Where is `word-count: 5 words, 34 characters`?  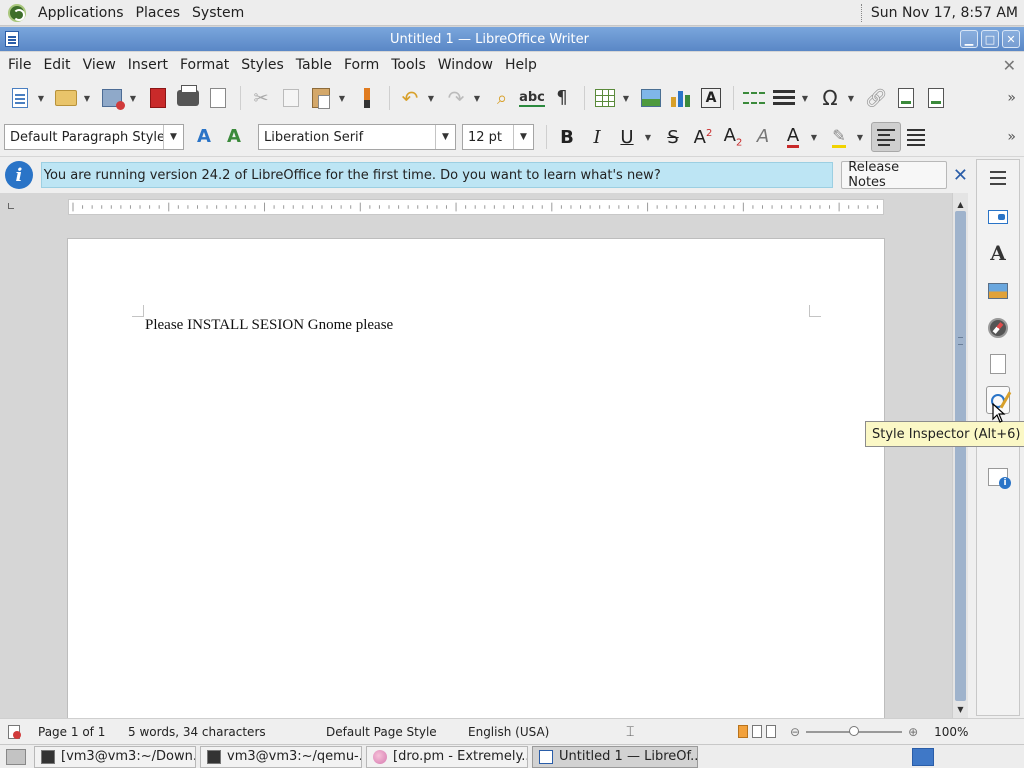 word-count: 5 words, 34 characters is located at coordinates (213, 732).